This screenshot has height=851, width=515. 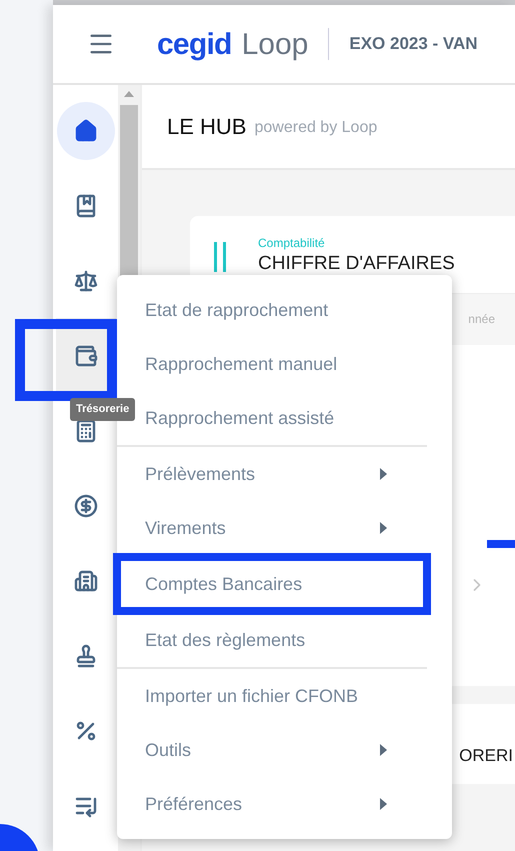 I want to click on section-title: ORERI, so click(x=486, y=755).